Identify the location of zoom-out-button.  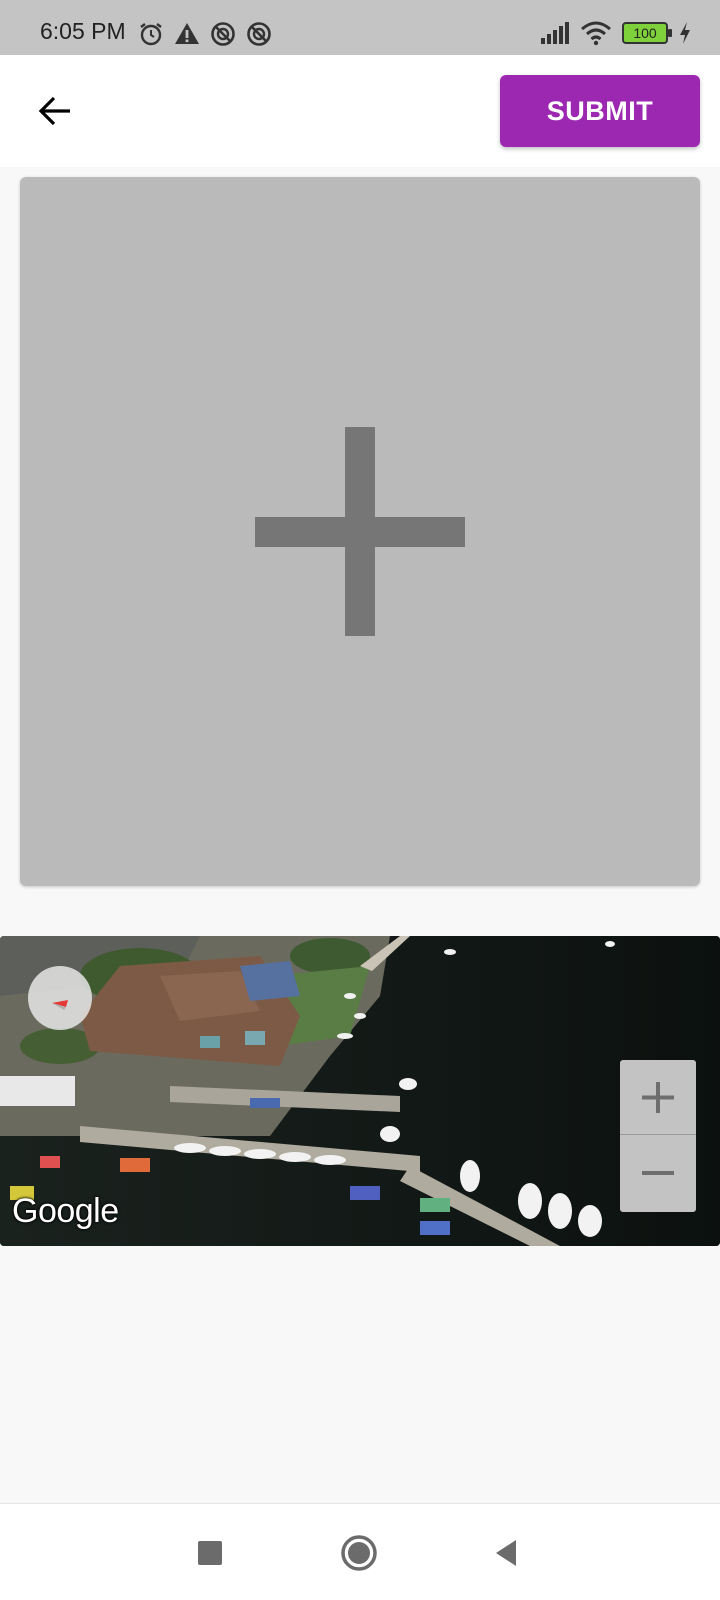
(658, 1173).